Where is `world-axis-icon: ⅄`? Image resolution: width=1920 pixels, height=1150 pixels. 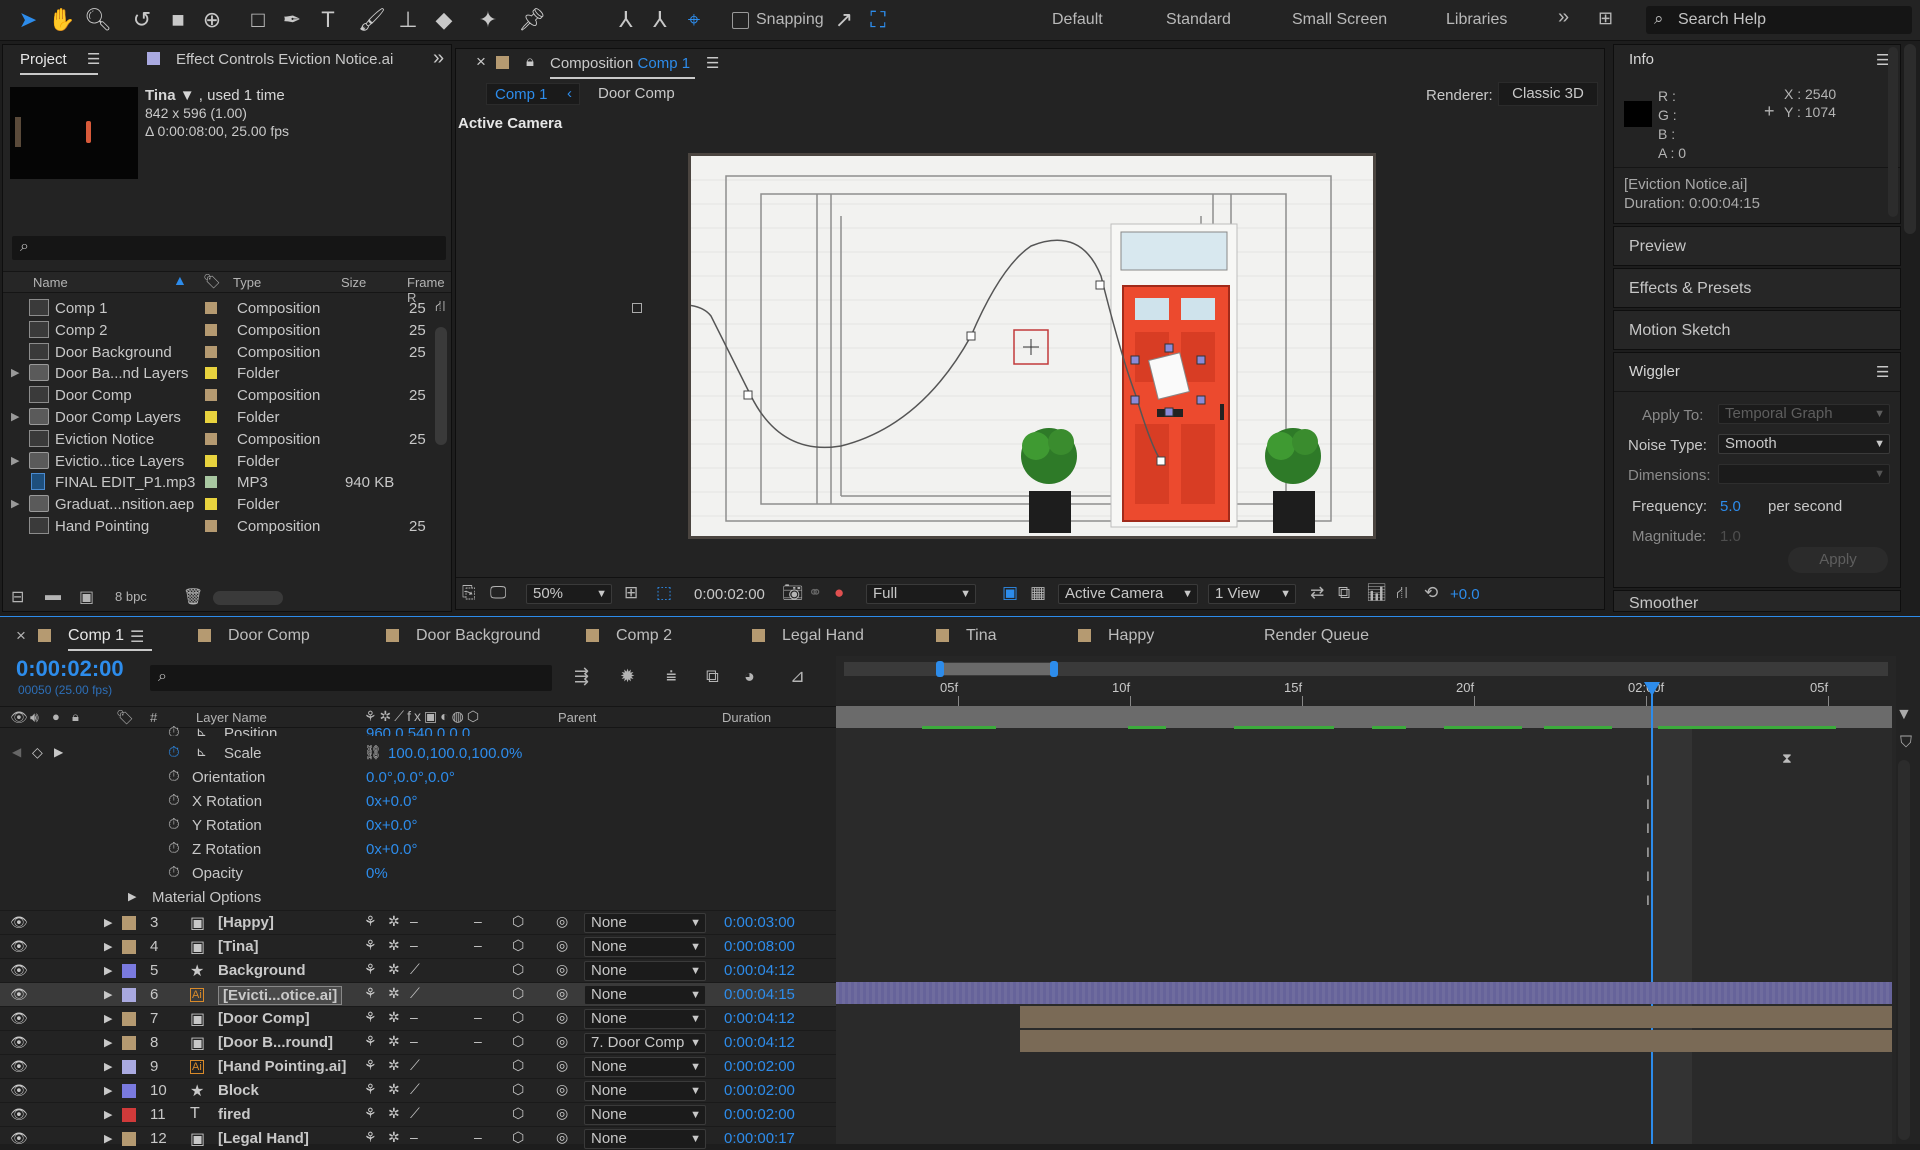
world-axis-icon: ⅄ is located at coordinates (660, 20).